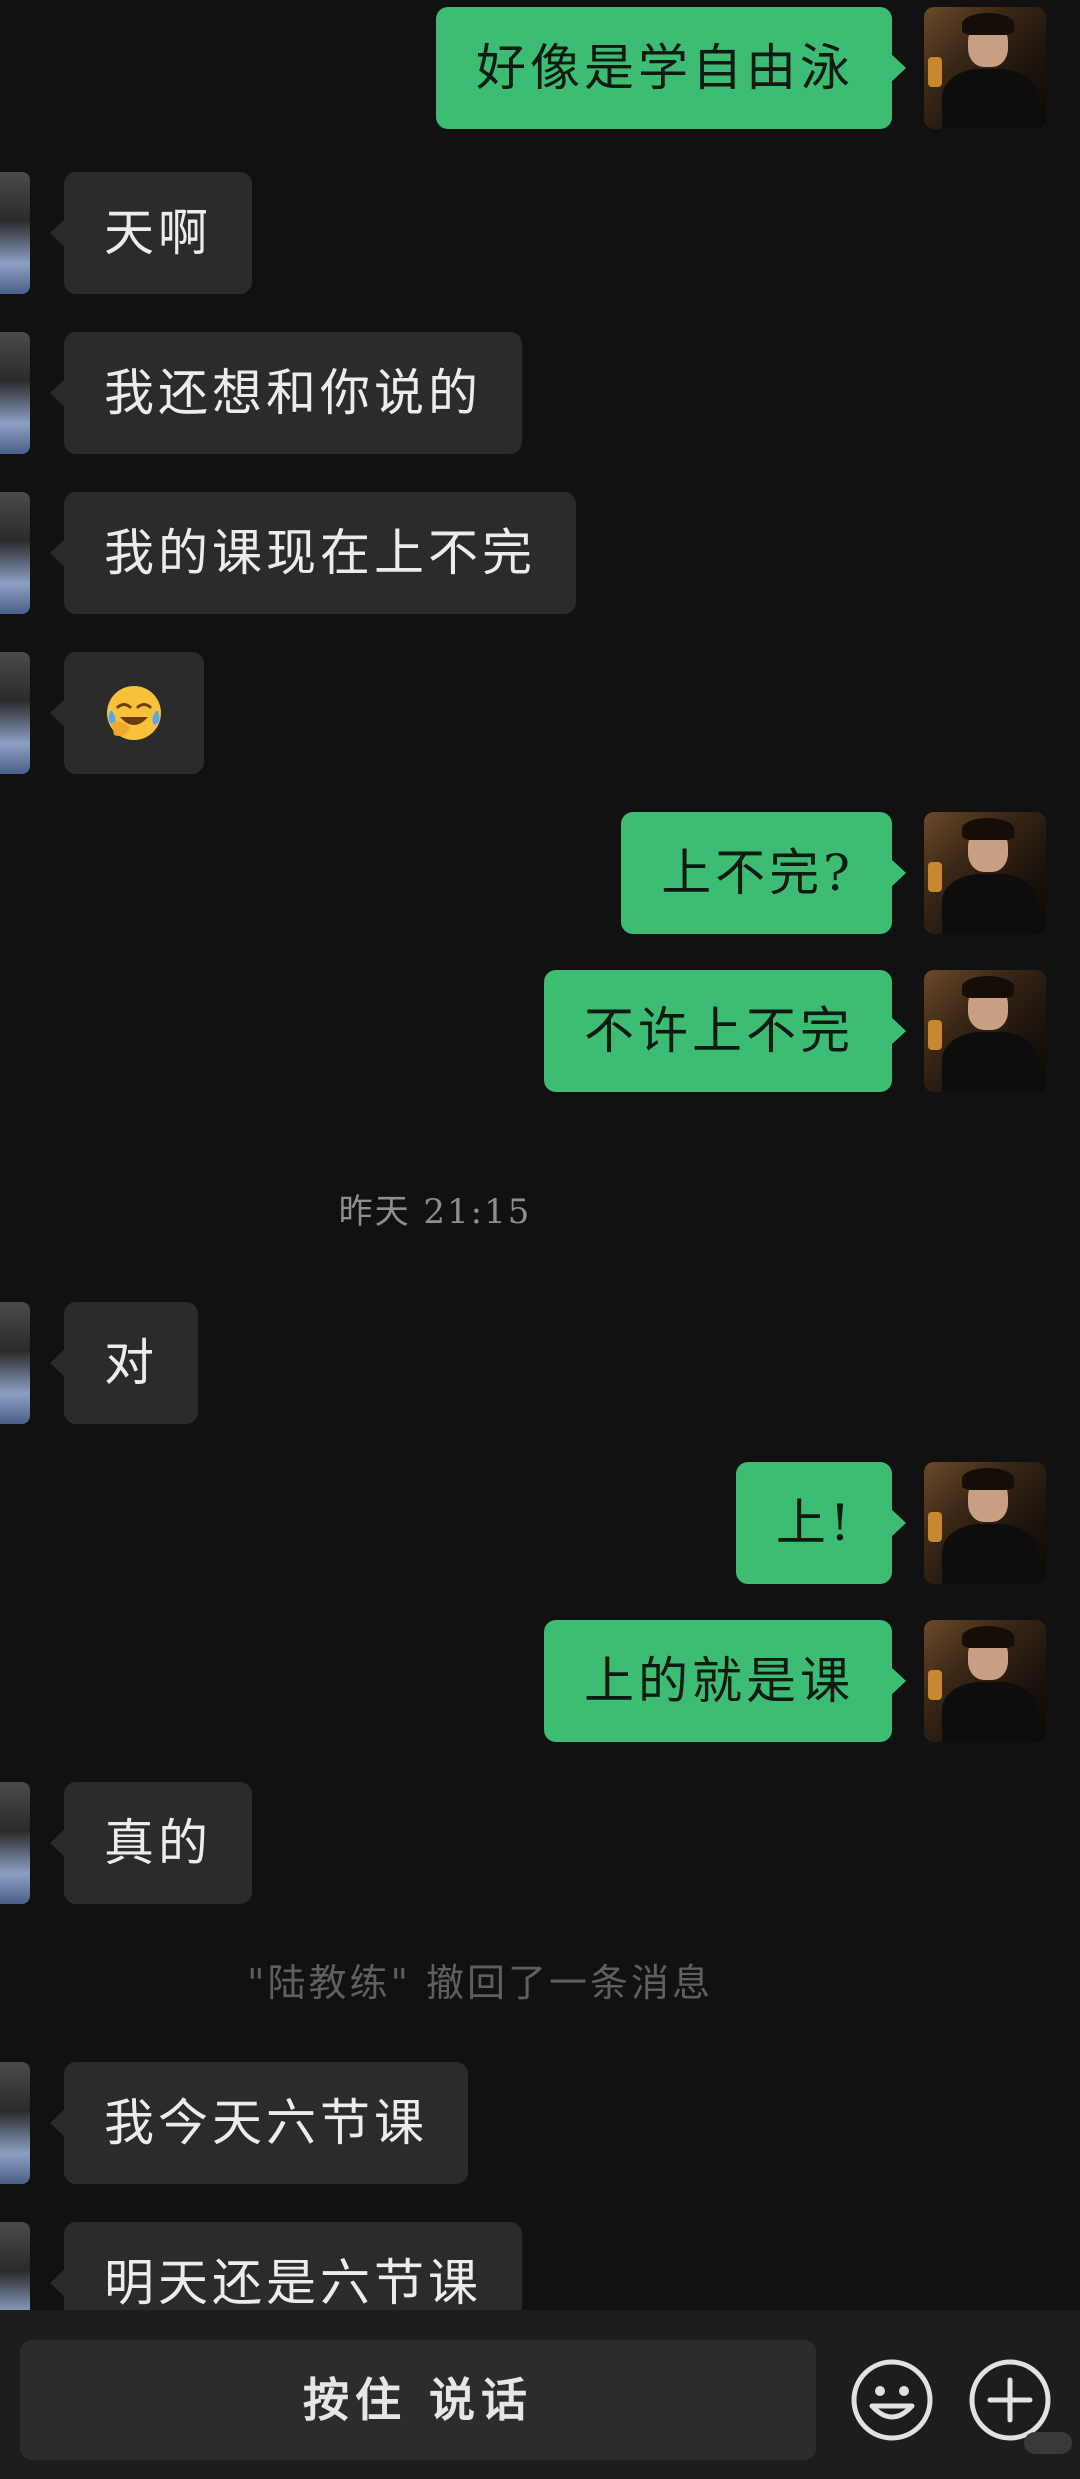 The width and height of the screenshot is (1080, 2479). I want to click on recall-notice: "陆教练" 撤回了一条消息, so click(480, 1983).